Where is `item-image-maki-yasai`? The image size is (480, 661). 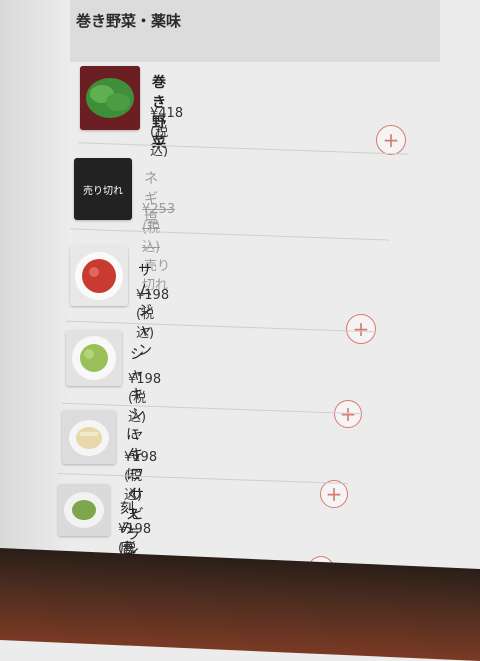
item-image-maki-yasai is located at coordinates (110, 98).